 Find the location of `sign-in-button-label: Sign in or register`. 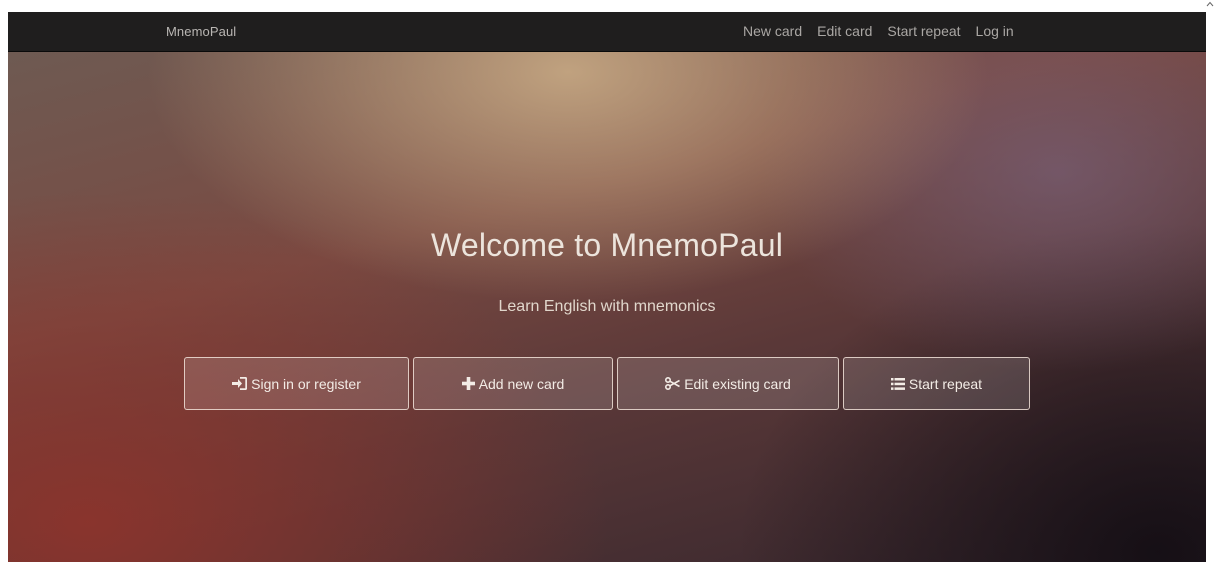

sign-in-button-label: Sign in or register is located at coordinates (306, 383).